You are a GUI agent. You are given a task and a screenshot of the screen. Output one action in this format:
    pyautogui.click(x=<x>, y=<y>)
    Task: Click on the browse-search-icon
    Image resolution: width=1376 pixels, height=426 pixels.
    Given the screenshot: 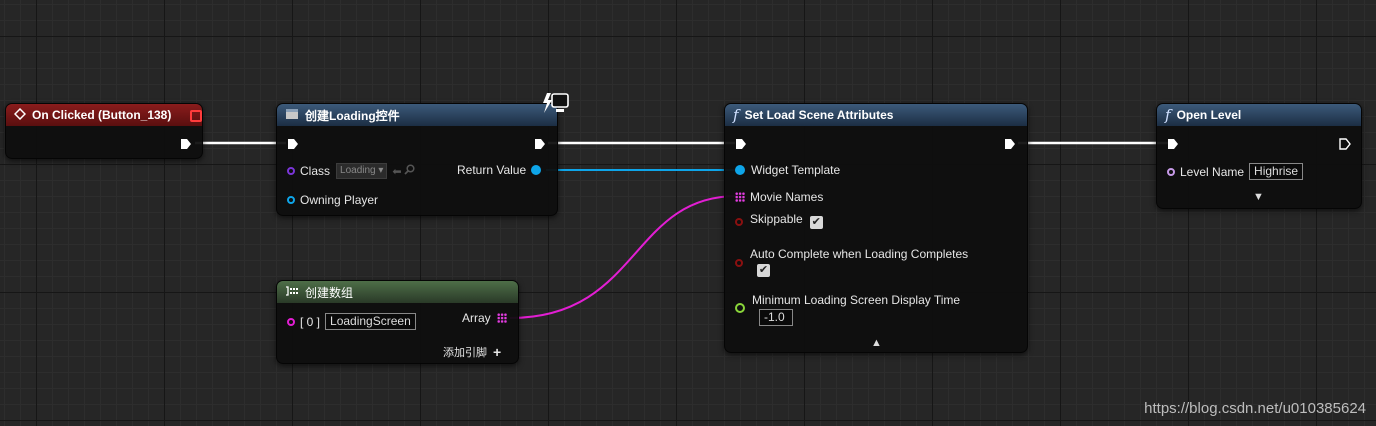 What is the action you would take?
    pyautogui.click(x=409, y=171)
    